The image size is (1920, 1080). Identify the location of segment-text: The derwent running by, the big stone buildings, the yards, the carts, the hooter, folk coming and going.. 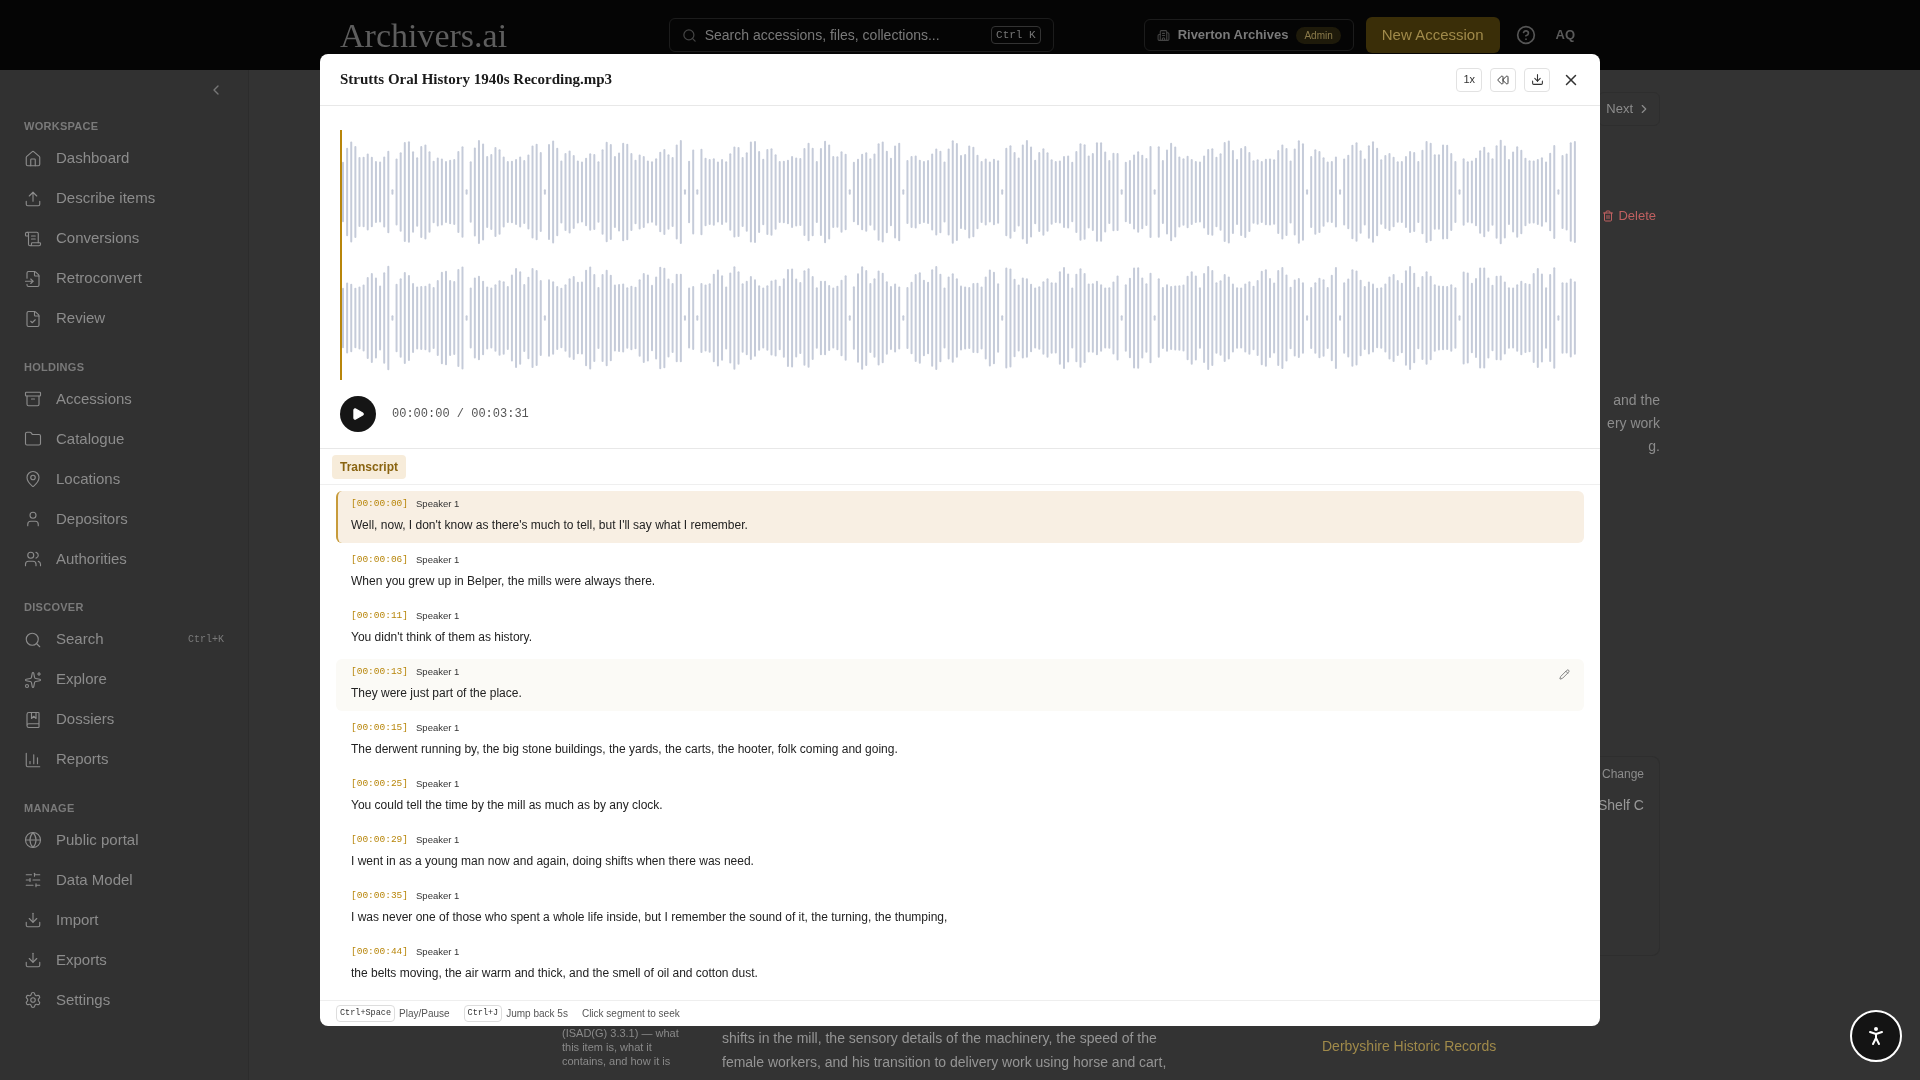
(625, 750).